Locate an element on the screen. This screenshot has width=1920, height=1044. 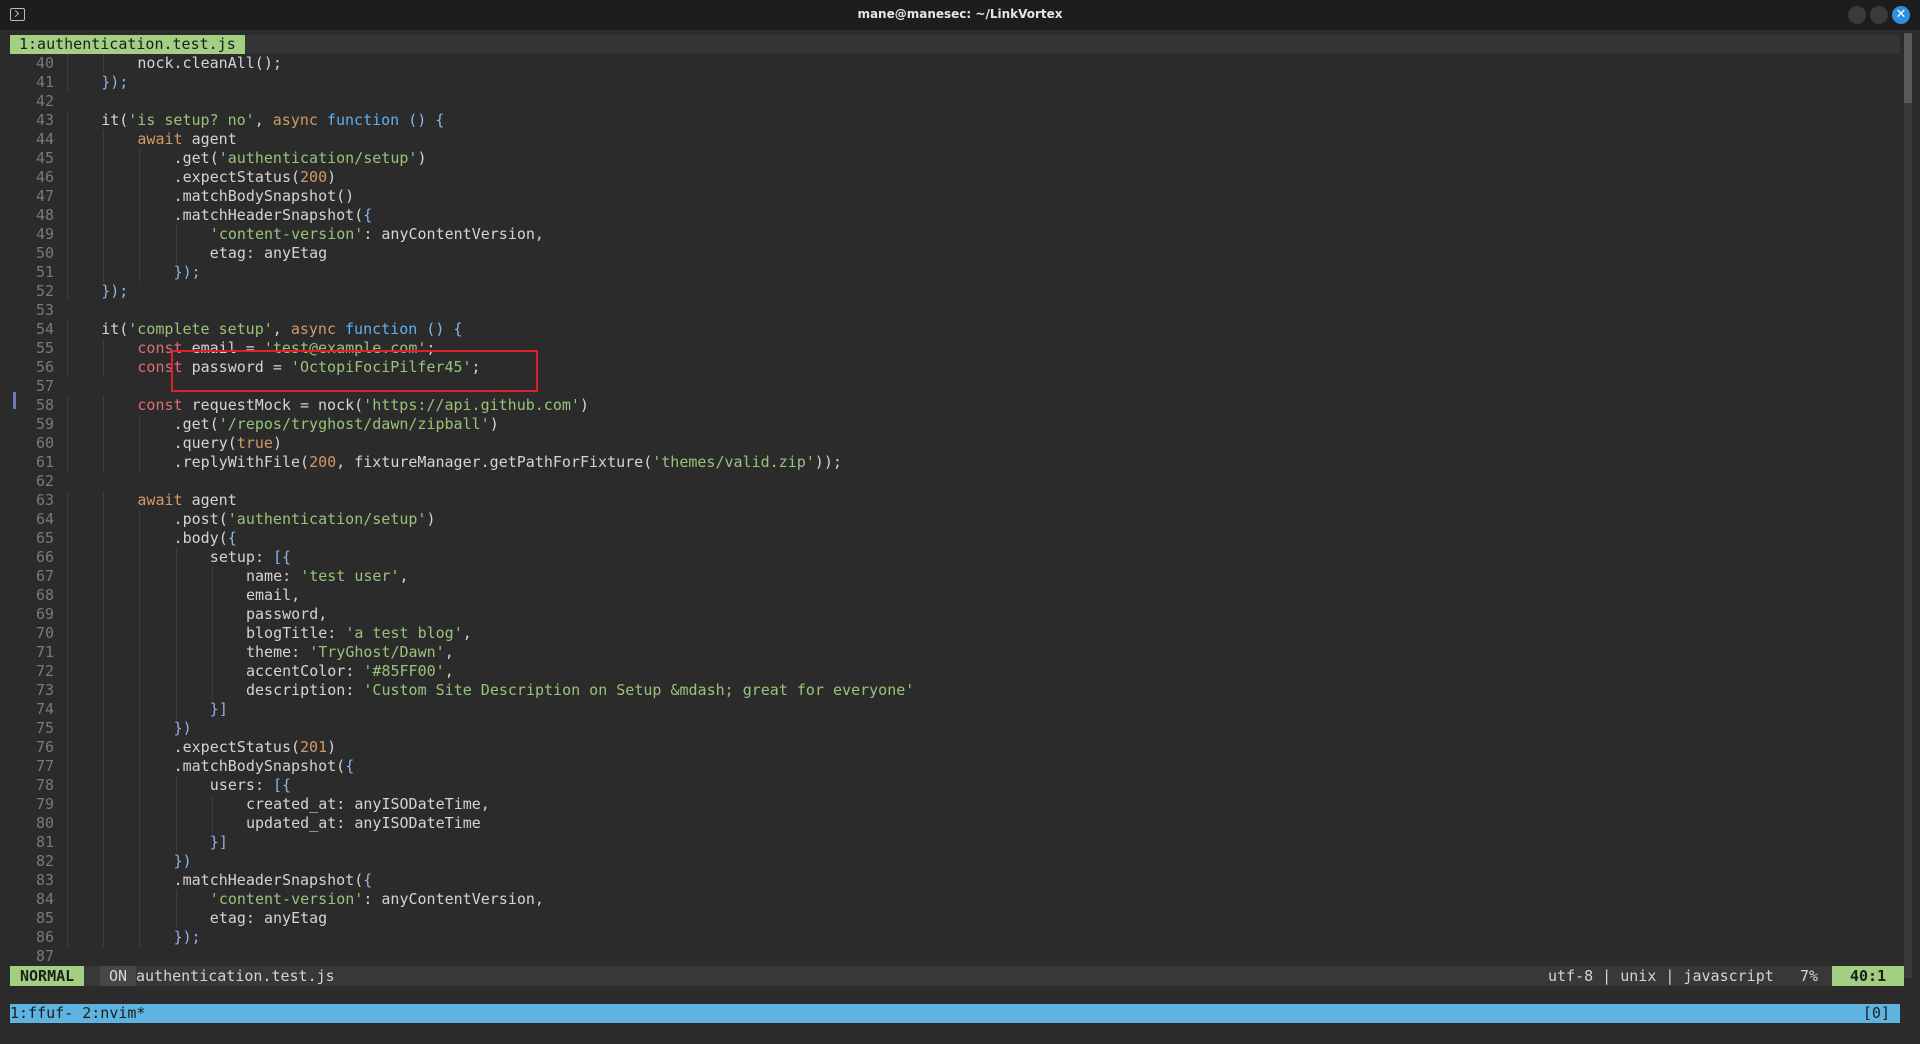
maximize-button is located at coordinates (1879, 15).